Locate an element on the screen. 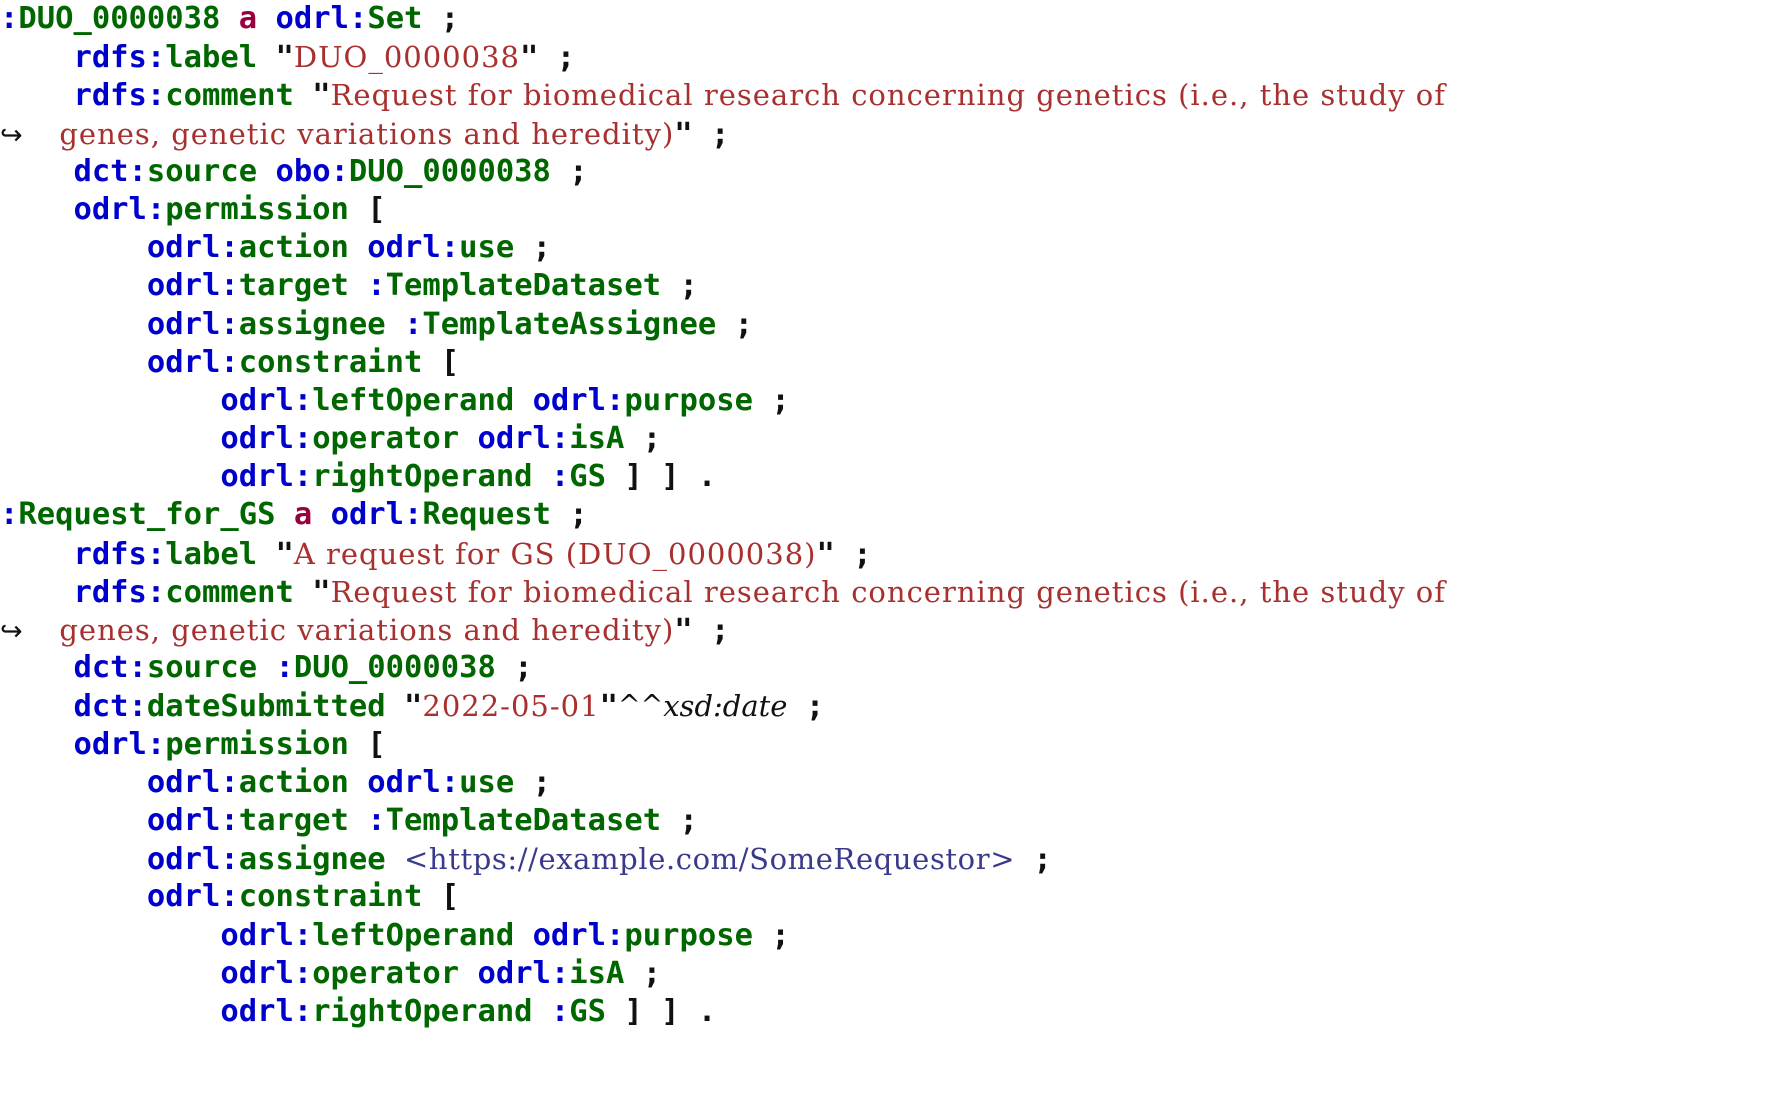  token-name: purpose is located at coordinates (688, 935).